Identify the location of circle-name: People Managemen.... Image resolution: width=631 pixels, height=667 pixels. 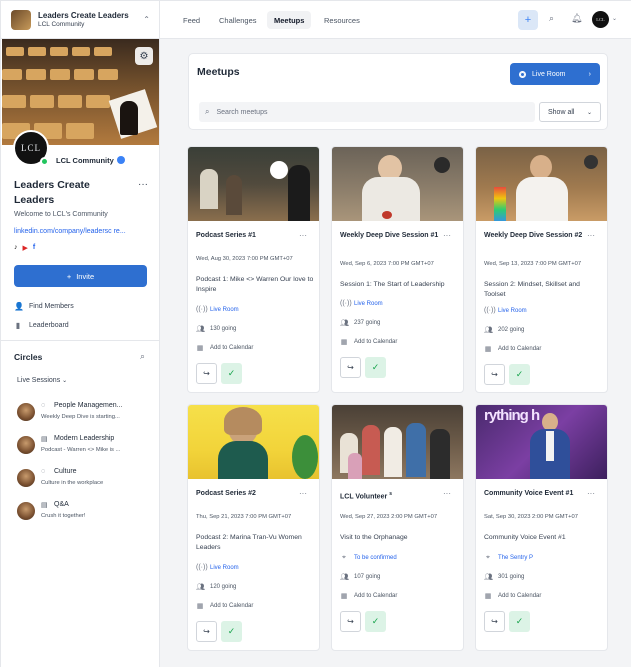
(88, 405).